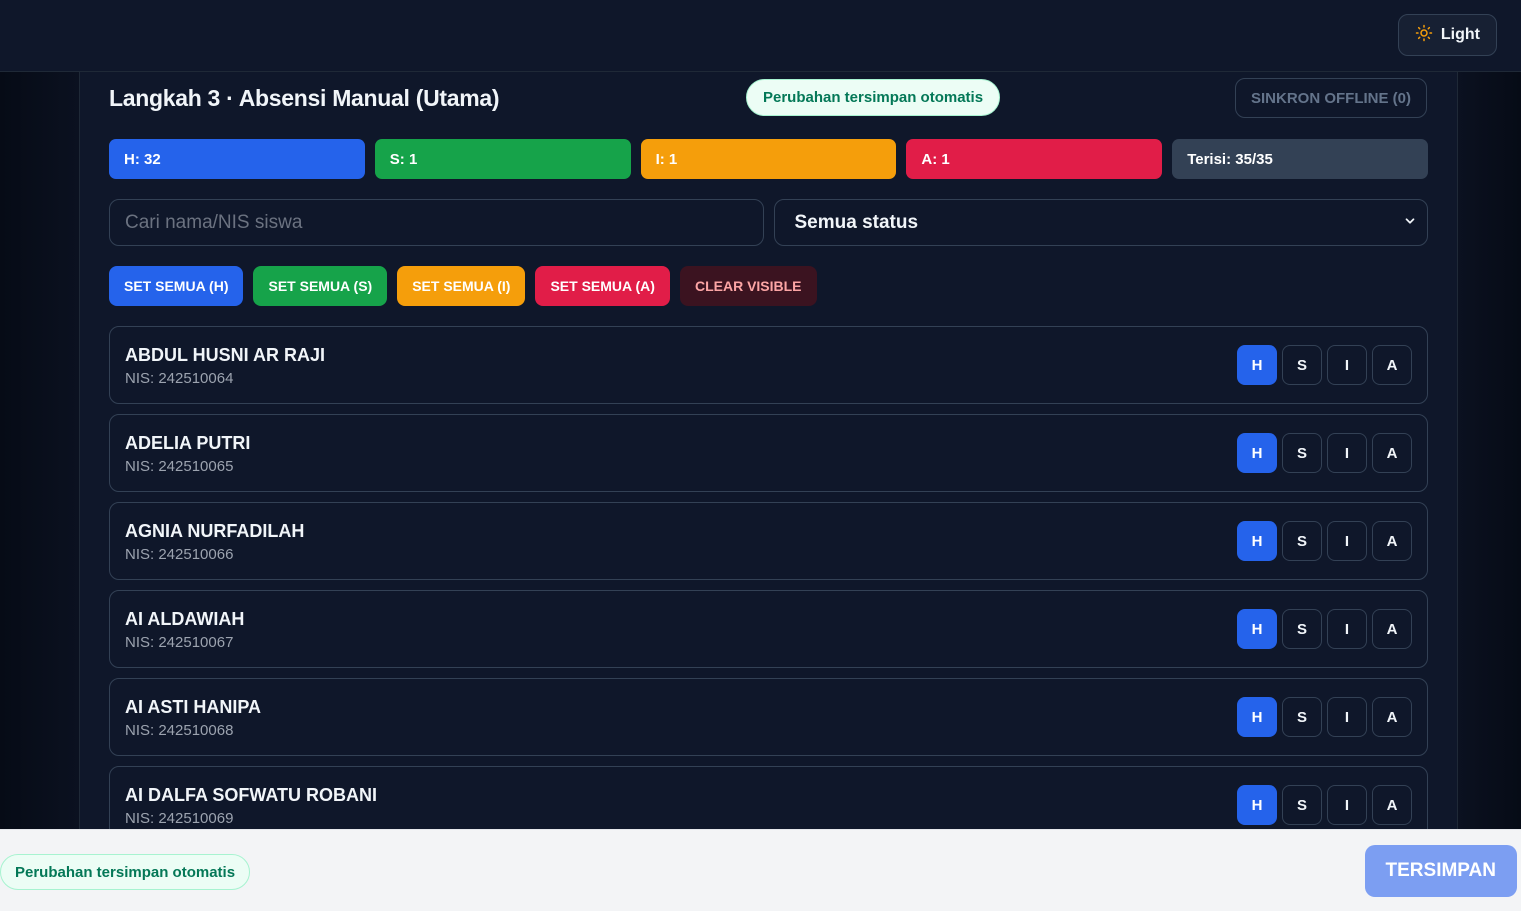 This screenshot has width=1521, height=911. I want to click on theme-toggle-button: Light, so click(1447, 35).